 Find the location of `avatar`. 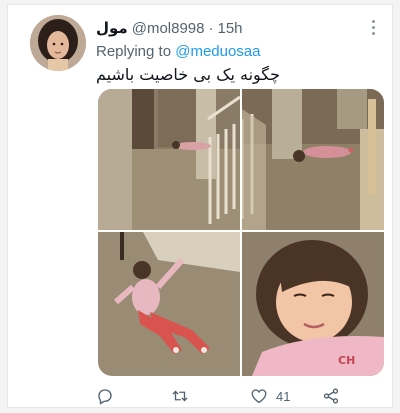

avatar is located at coordinates (58, 43).